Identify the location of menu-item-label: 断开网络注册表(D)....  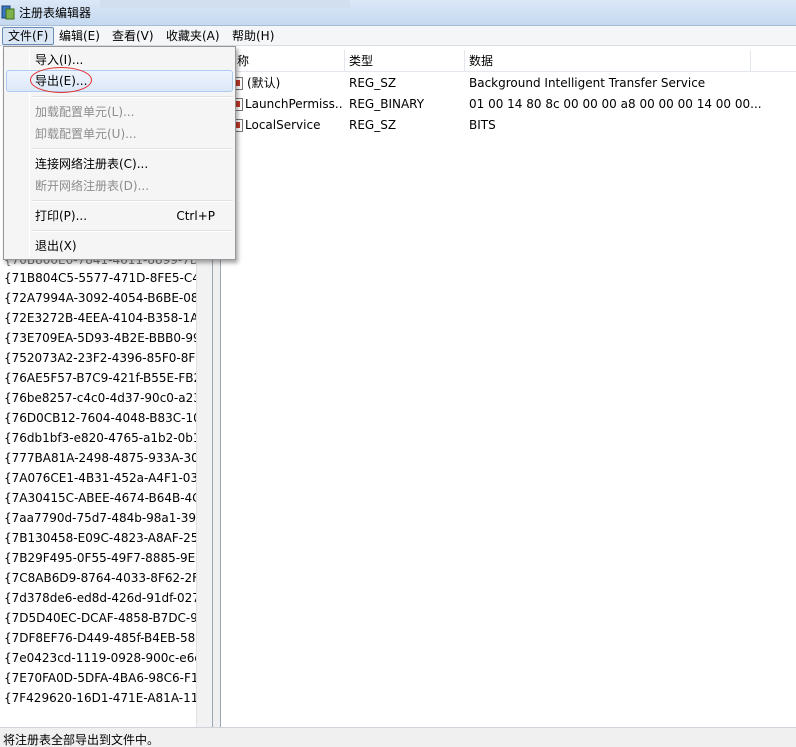
(92, 186).